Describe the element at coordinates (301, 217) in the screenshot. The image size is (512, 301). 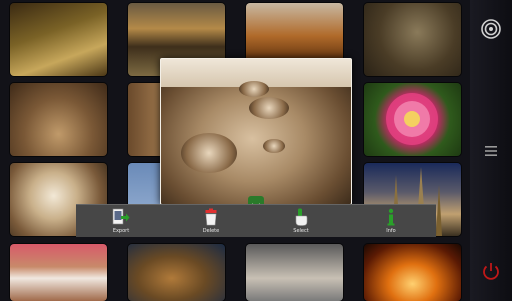
I see `hand-pointer-icon` at that location.